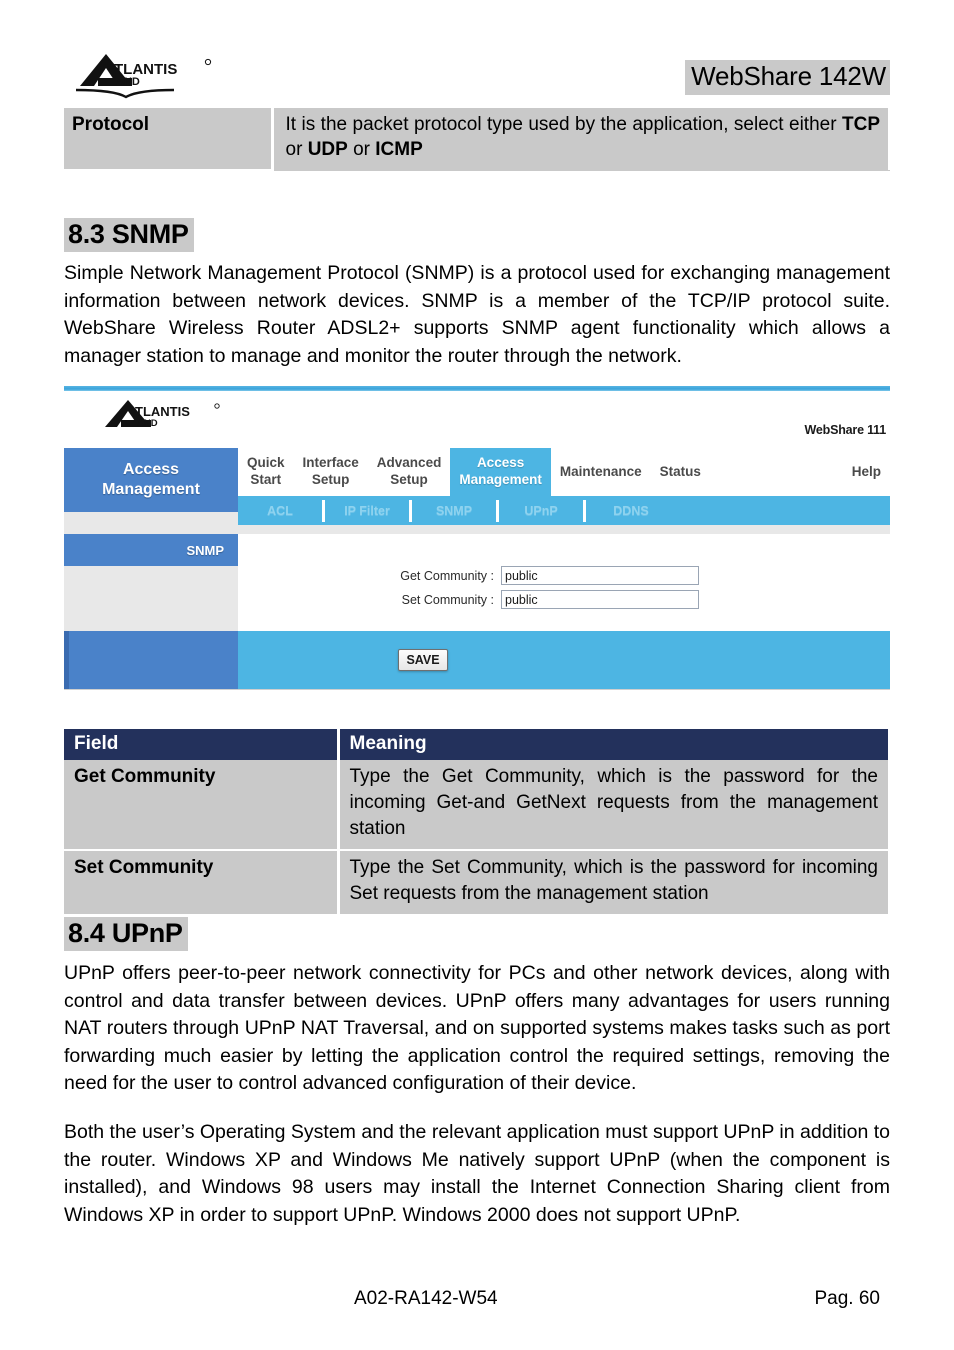 Image resolution: width=954 pixels, height=1350 pixels. I want to click on router-atlantis-logo: TLANTIS AND, so click(164, 418).